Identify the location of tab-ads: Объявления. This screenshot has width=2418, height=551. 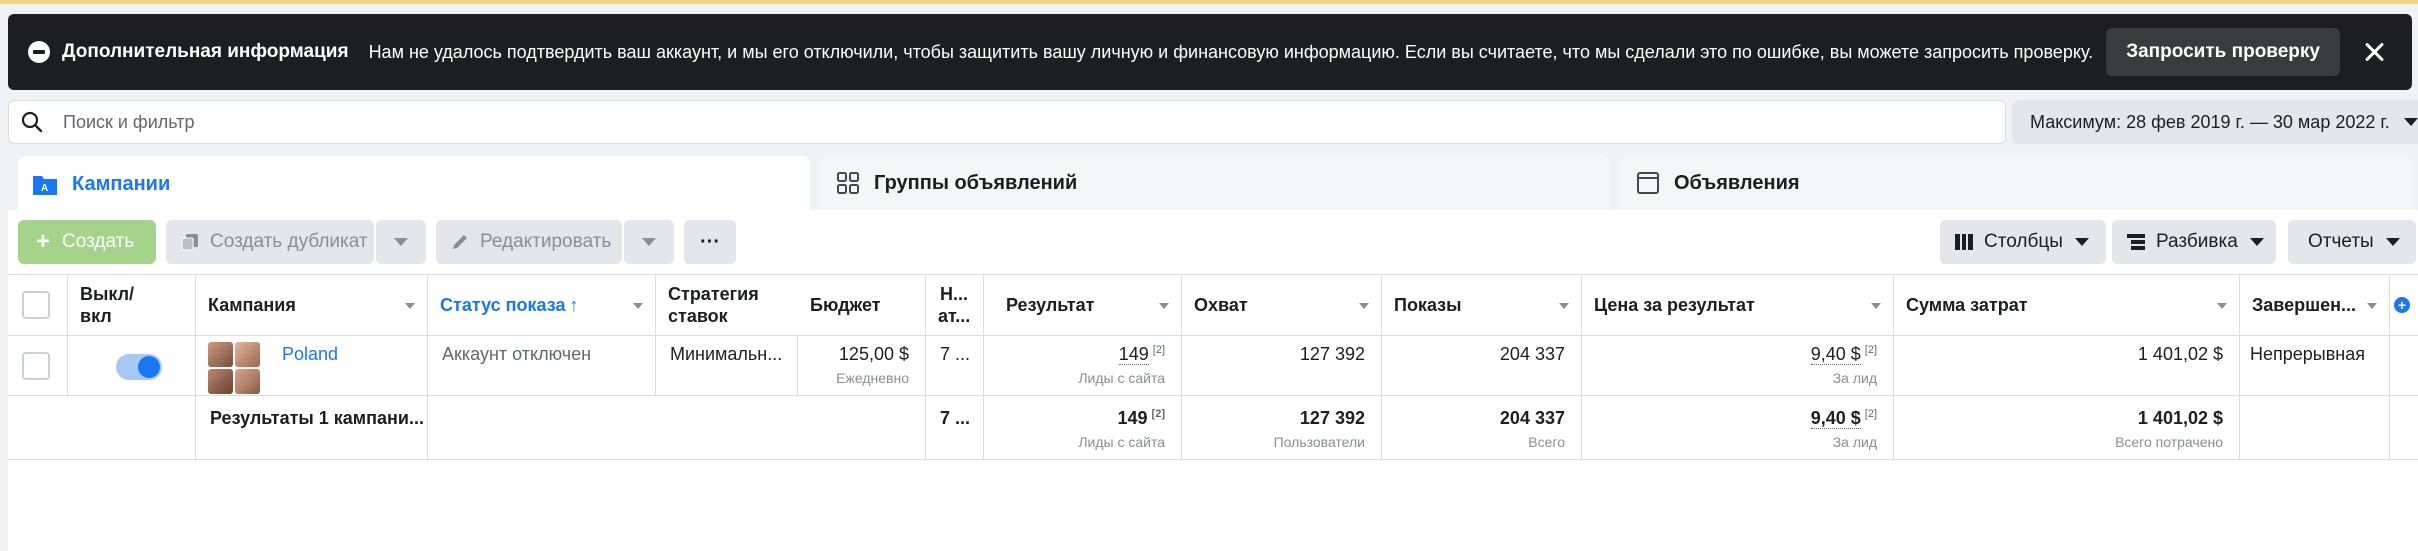
(2016, 183).